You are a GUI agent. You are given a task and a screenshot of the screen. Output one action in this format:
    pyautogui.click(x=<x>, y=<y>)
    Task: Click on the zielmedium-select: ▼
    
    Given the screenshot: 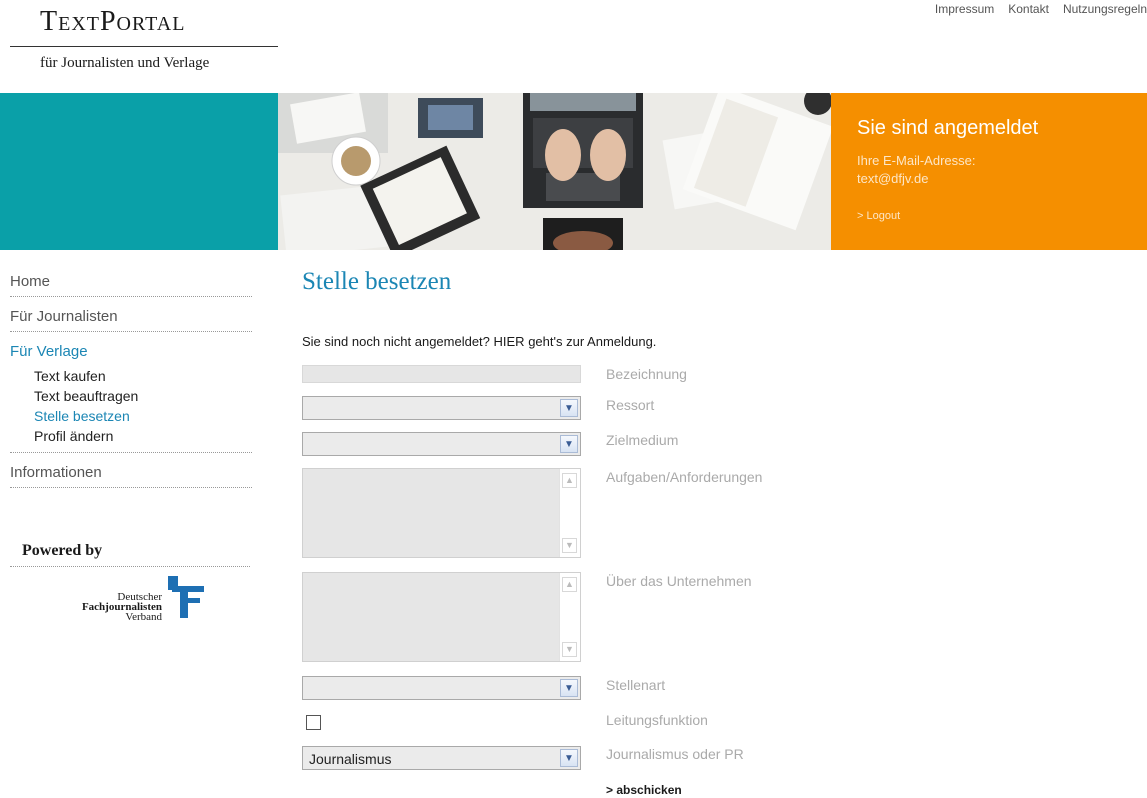 What is the action you would take?
    pyautogui.click(x=441, y=444)
    